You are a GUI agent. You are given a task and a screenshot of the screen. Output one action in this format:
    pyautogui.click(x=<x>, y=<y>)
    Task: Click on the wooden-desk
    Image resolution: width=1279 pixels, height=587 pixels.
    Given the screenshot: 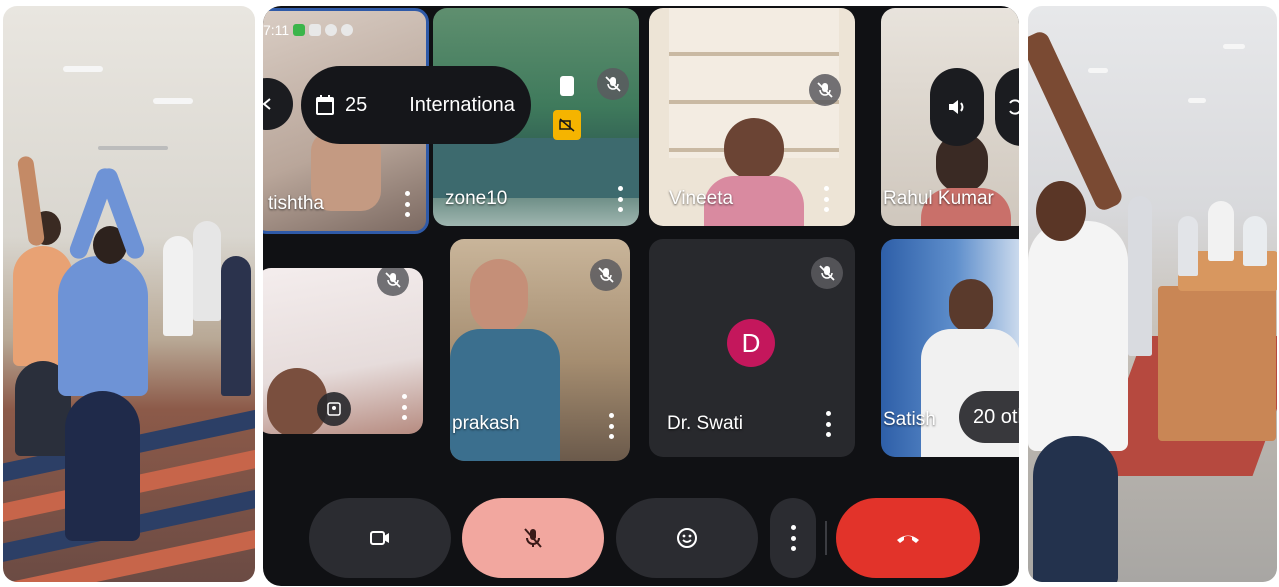 What is the action you would take?
    pyautogui.click(x=1217, y=363)
    